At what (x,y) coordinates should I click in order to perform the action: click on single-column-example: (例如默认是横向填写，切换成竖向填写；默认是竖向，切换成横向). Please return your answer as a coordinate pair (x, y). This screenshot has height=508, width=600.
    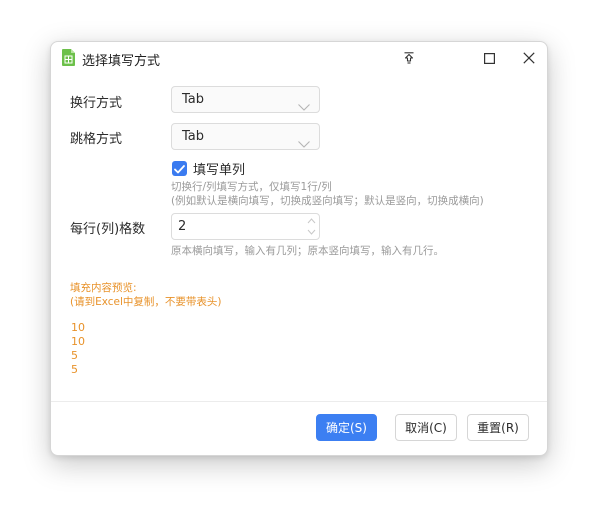
    Looking at the image, I should click on (327, 201).